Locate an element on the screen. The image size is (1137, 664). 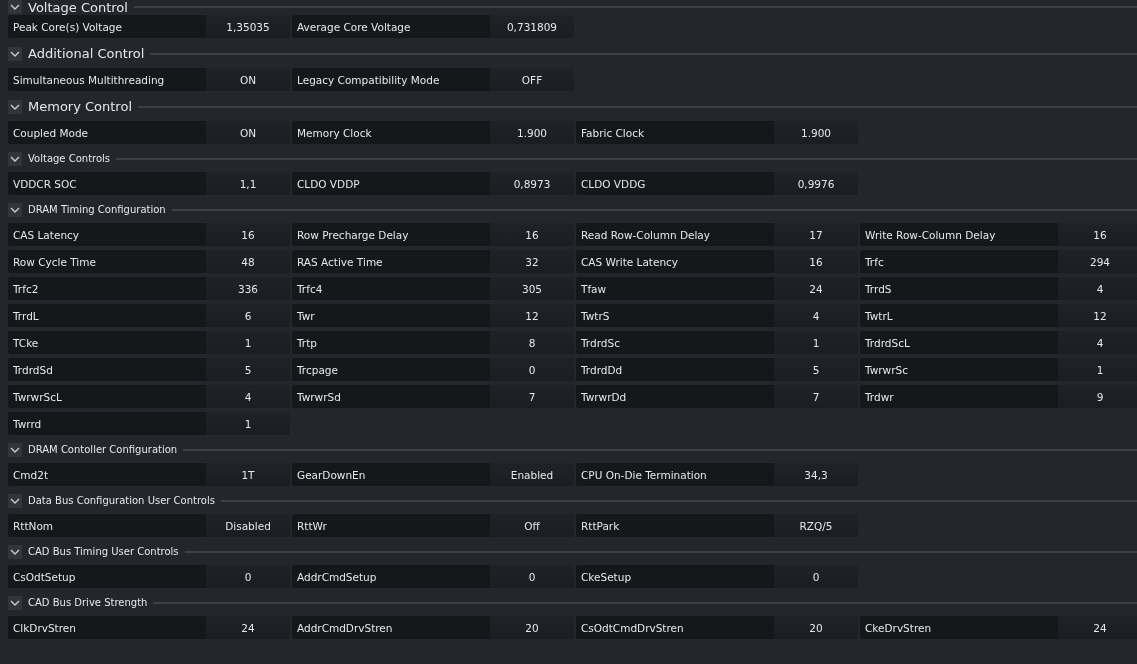
setting-label: Average Core Voltage is located at coordinates (391, 26).